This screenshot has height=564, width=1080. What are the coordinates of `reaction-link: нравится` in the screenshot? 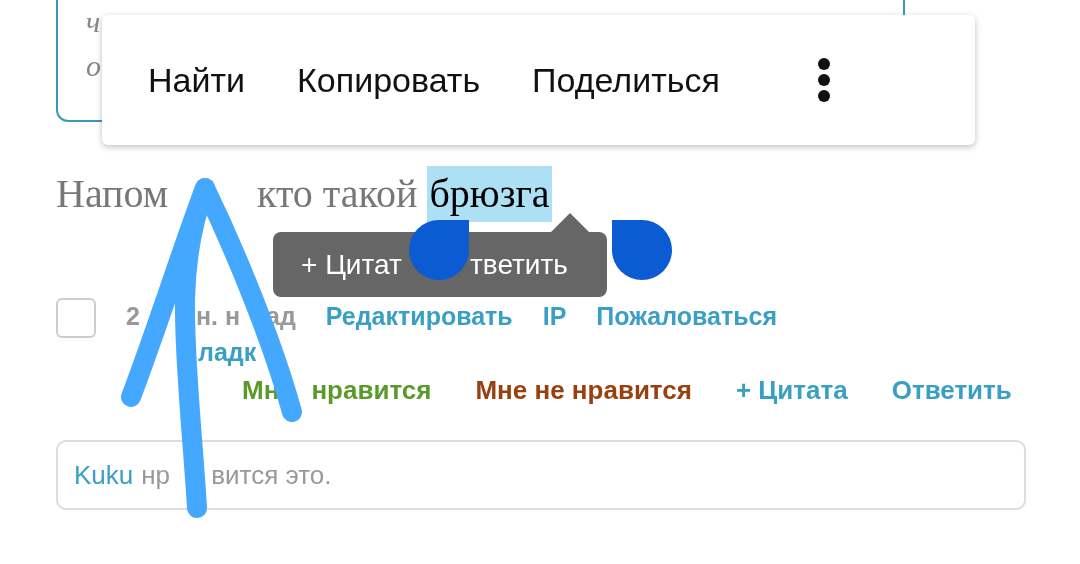 It's located at (371, 390).